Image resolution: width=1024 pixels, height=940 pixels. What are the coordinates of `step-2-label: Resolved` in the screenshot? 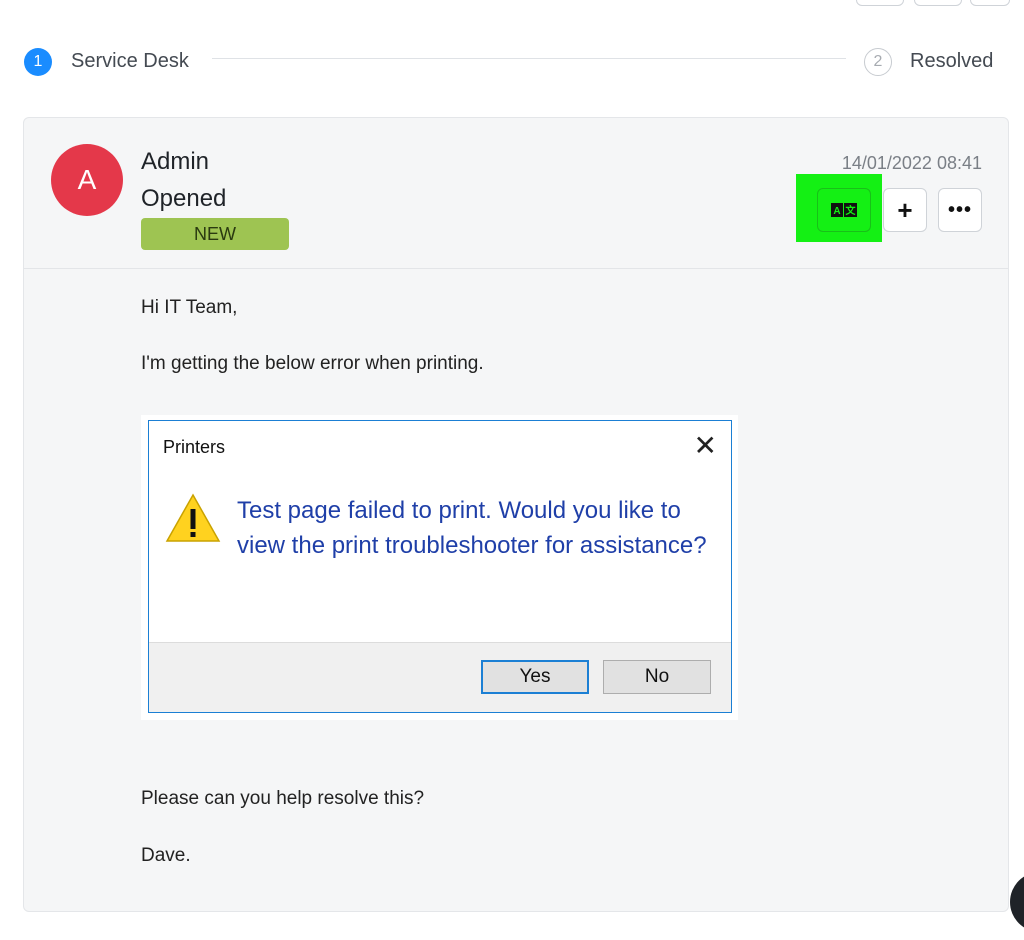 It's located at (952, 61).